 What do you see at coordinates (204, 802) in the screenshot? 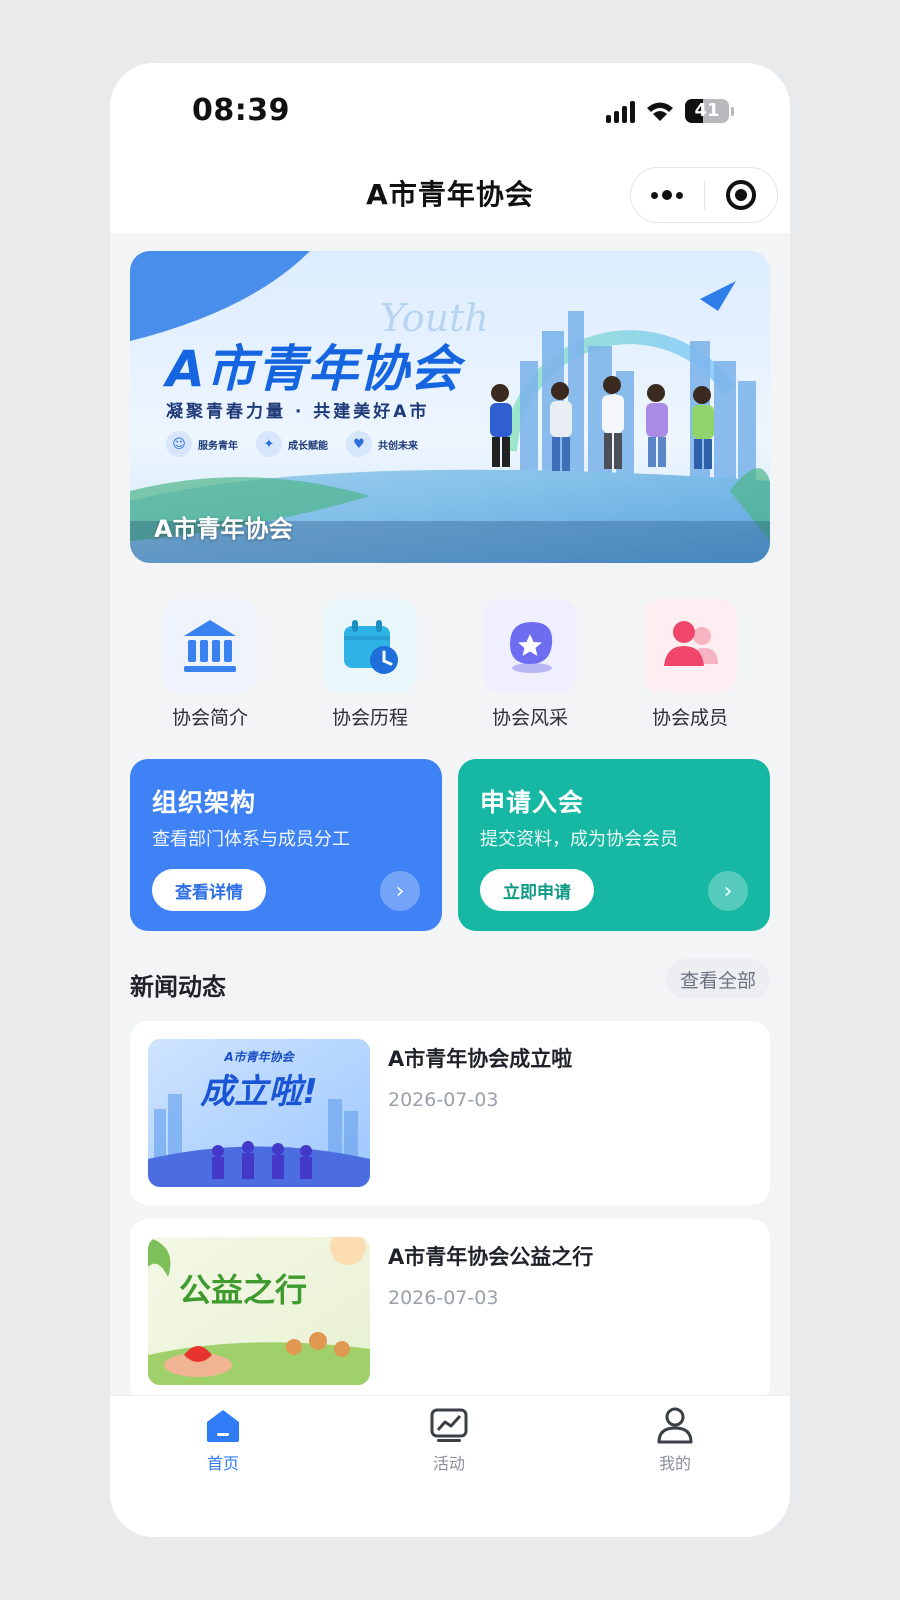
I see `card-title: 组织架构` at bounding box center [204, 802].